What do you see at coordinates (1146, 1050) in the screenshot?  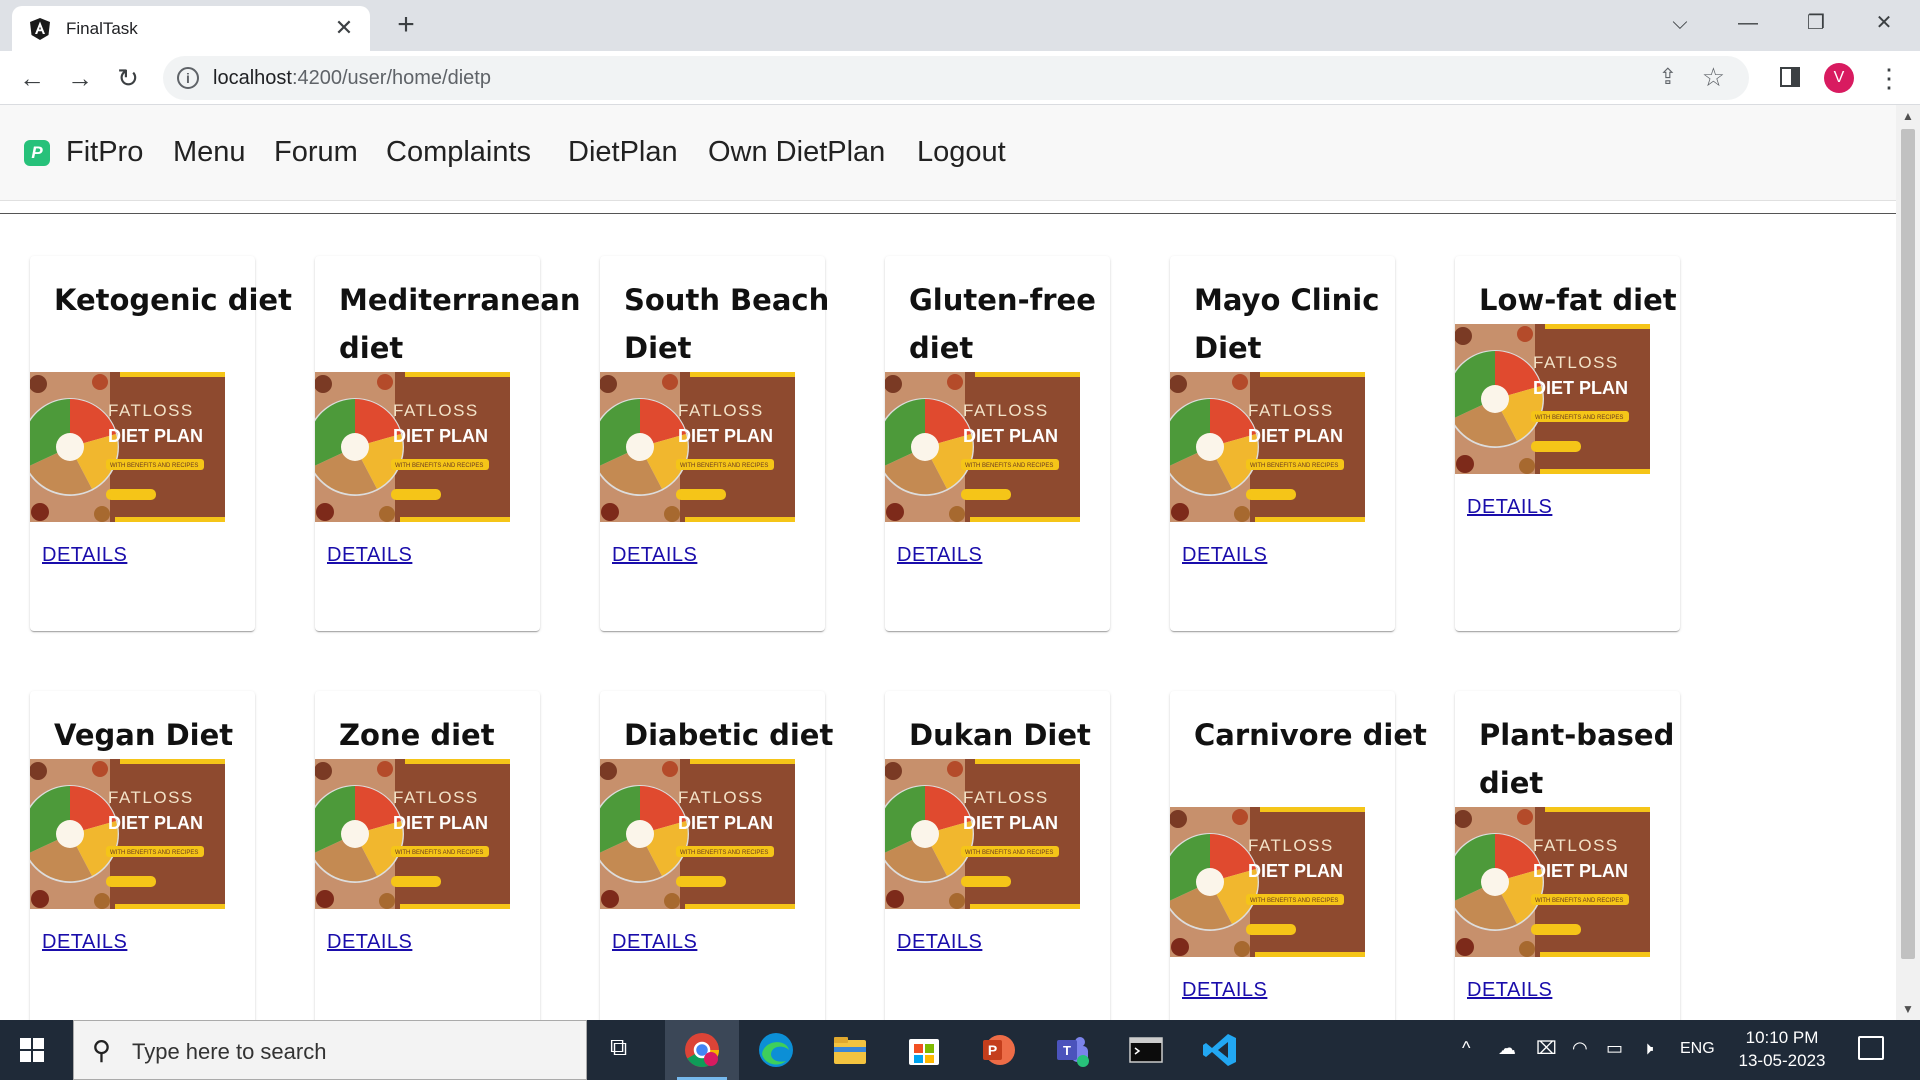 I see `terminal-icon` at bounding box center [1146, 1050].